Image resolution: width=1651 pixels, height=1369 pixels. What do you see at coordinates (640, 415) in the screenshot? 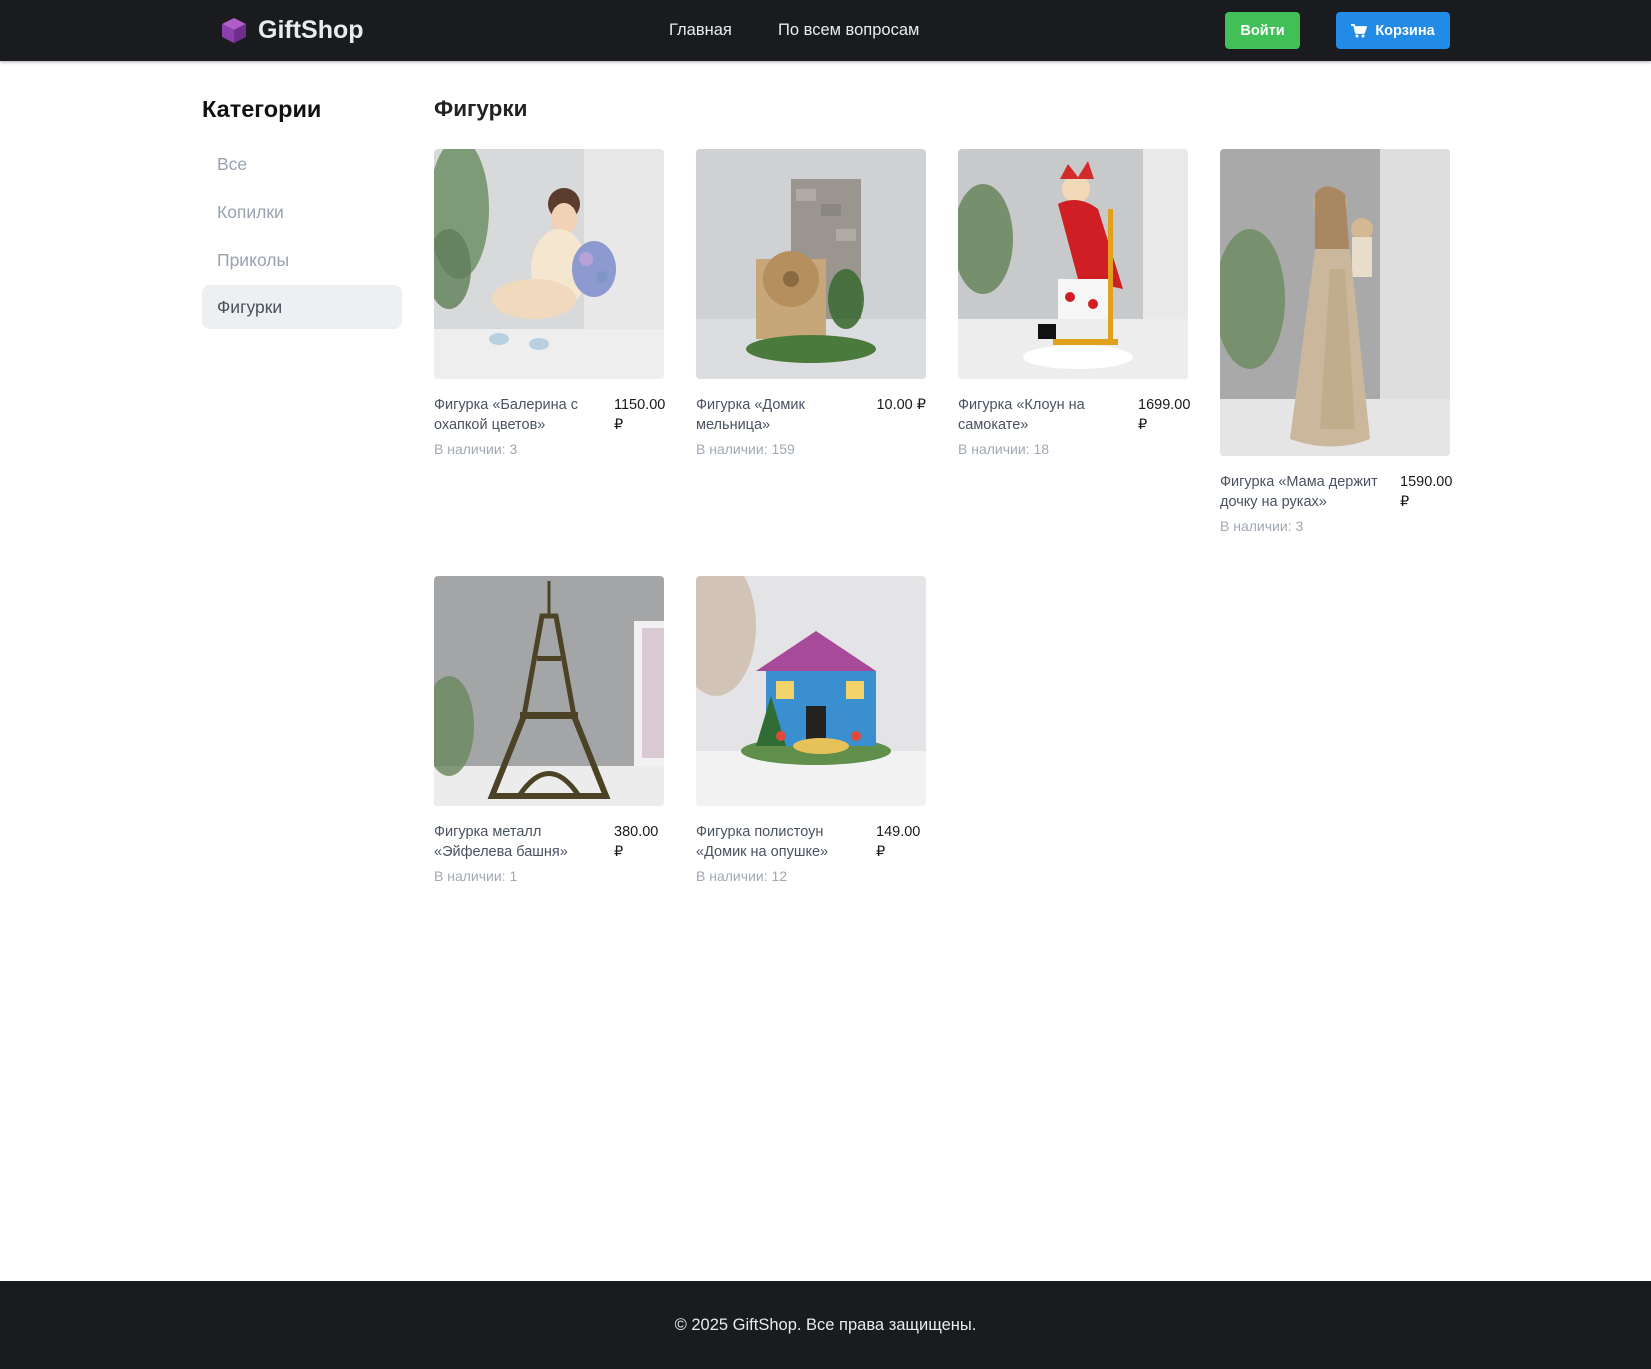
I see `product-price: 1150.00 ₽` at bounding box center [640, 415].